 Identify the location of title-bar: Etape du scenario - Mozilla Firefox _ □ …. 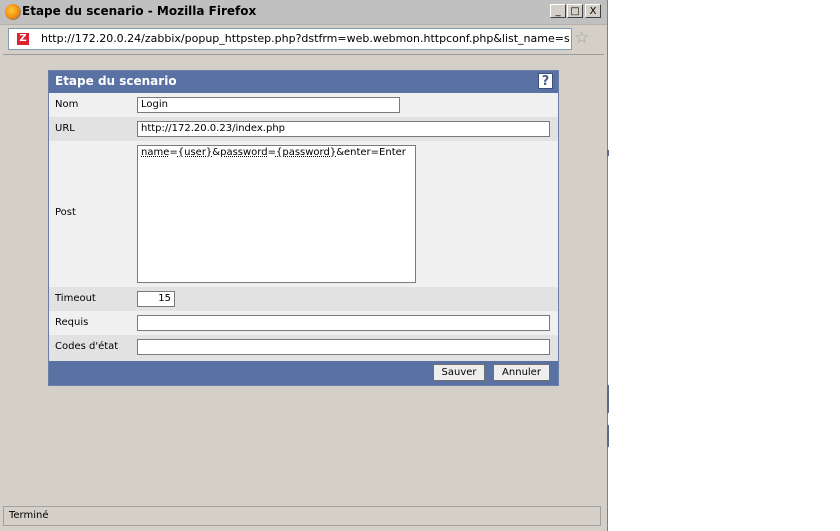
(303, 12).